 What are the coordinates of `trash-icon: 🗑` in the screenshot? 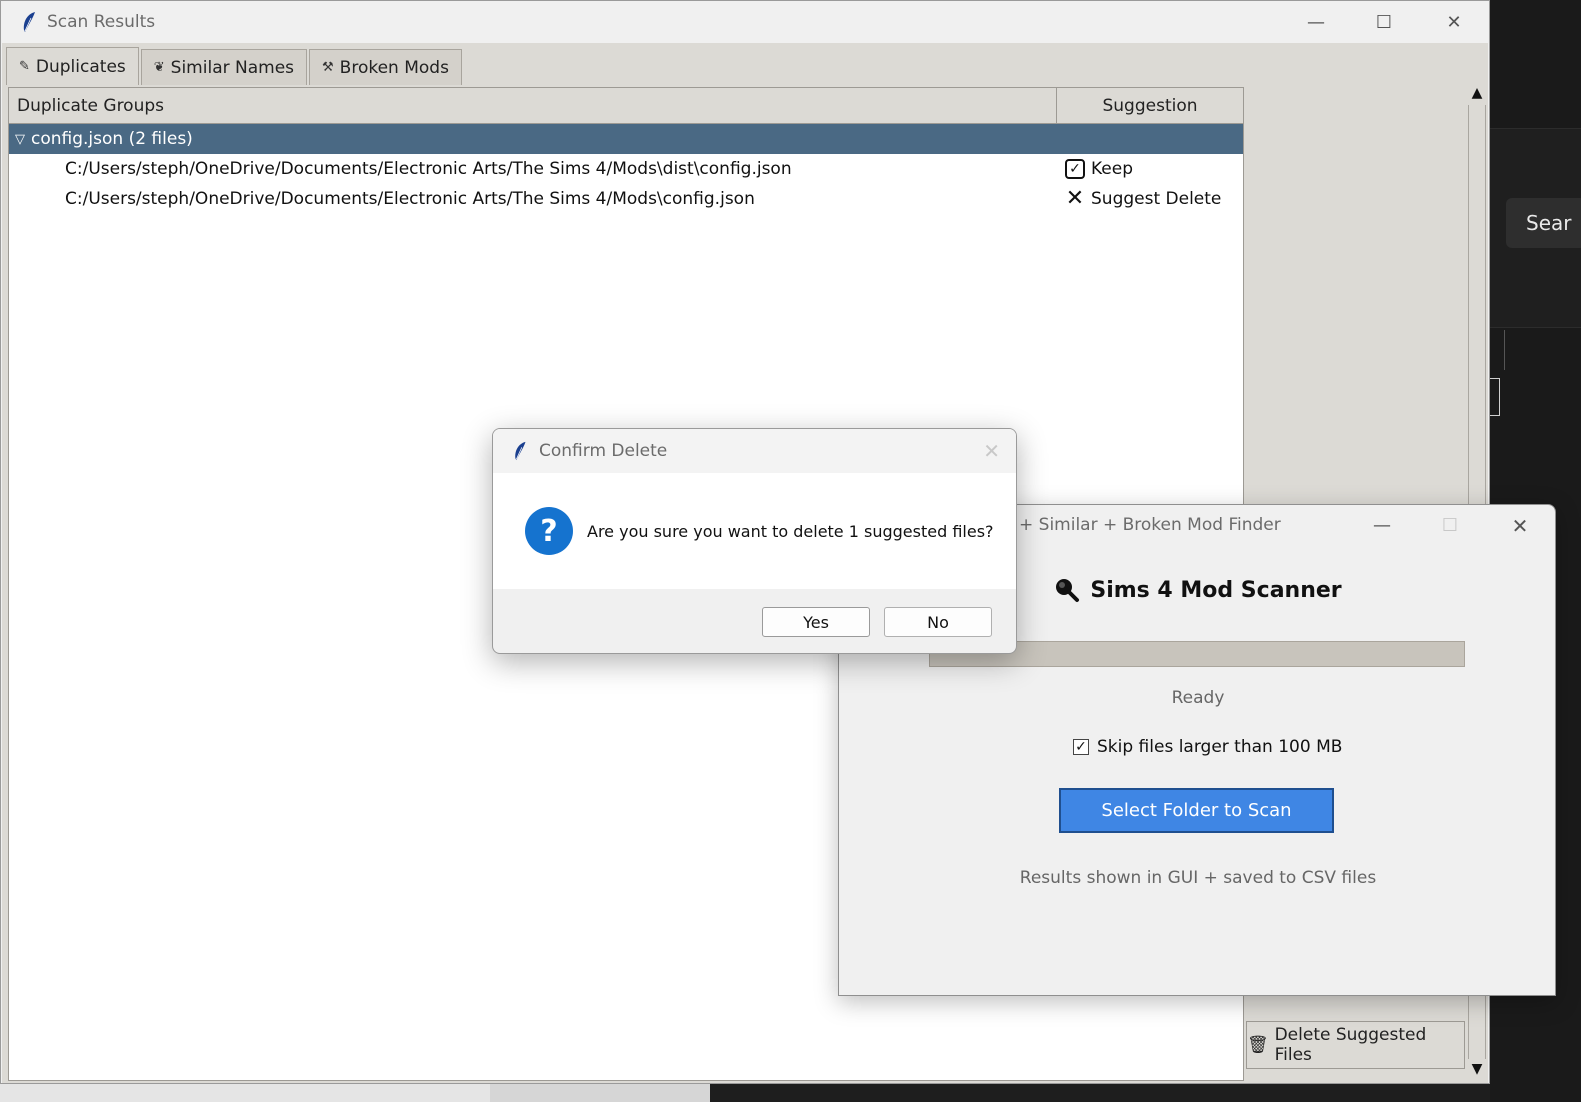 It's located at (1258, 1045).